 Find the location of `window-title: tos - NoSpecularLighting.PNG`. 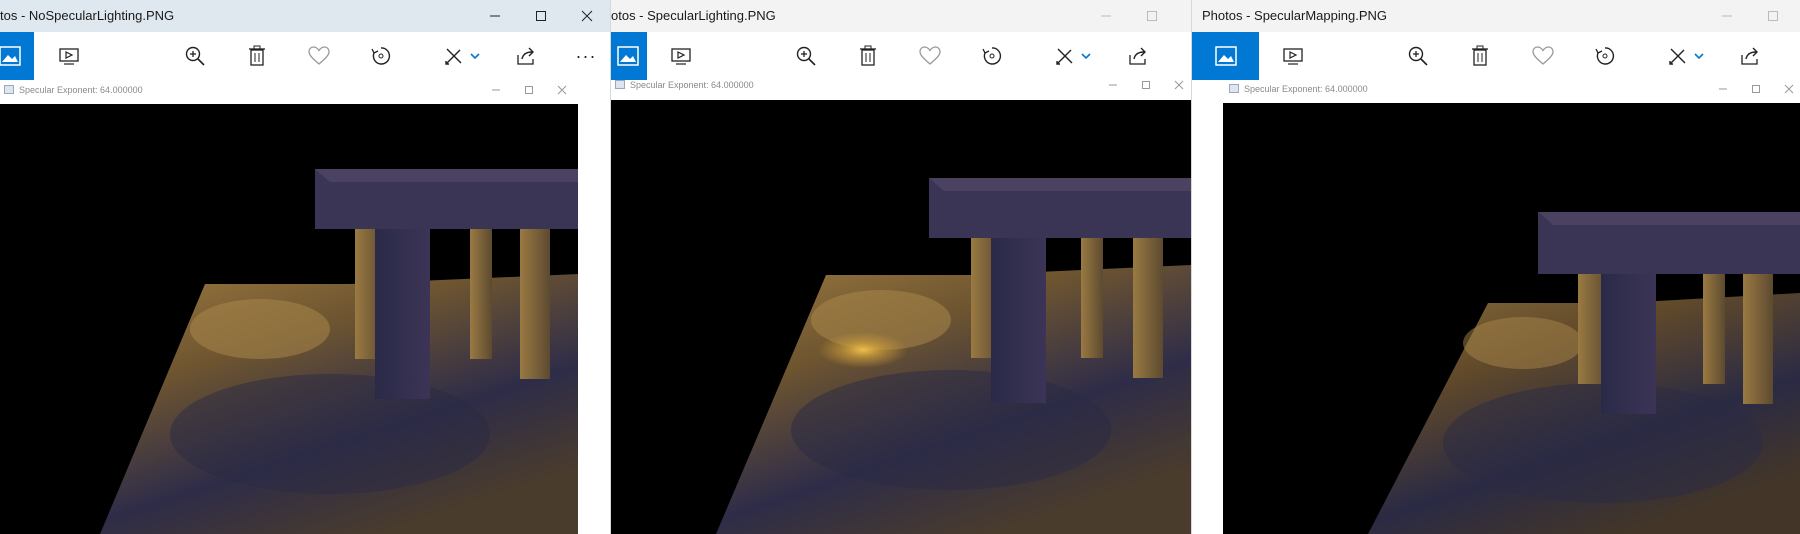

window-title: tos - NoSpecularLighting.PNG is located at coordinates (87, 15).